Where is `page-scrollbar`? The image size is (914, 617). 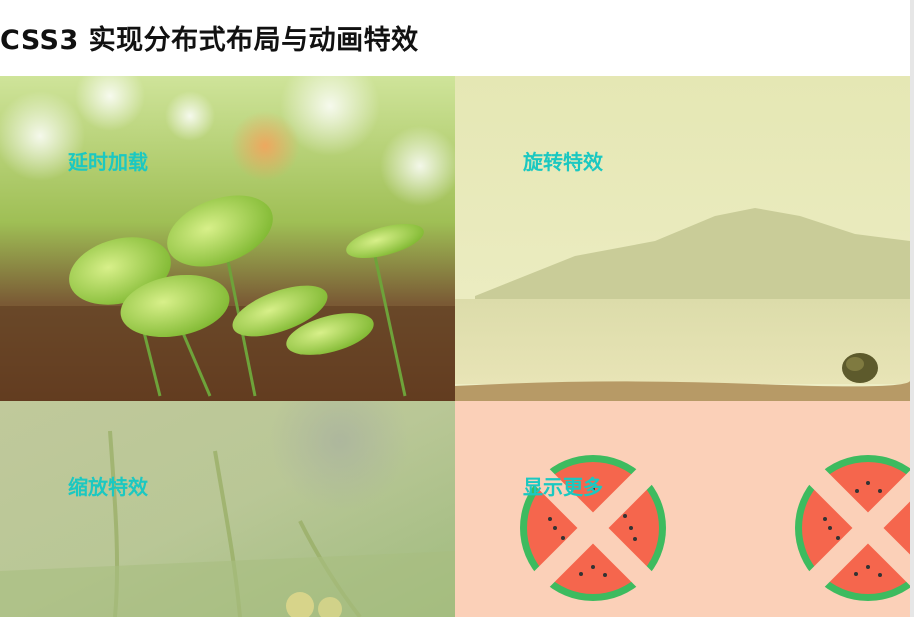 page-scrollbar is located at coordinates (912, 308).